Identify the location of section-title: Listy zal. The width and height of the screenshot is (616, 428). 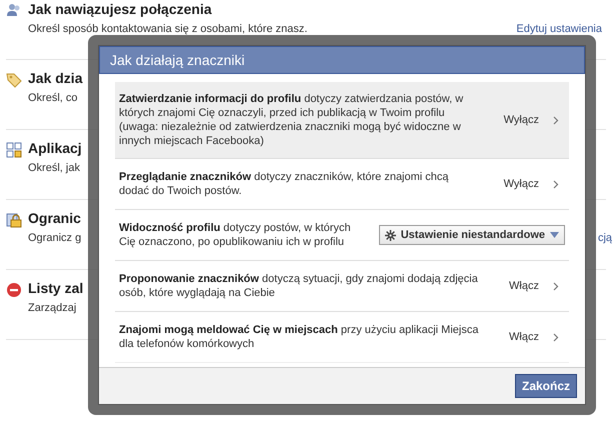
(56, 288).